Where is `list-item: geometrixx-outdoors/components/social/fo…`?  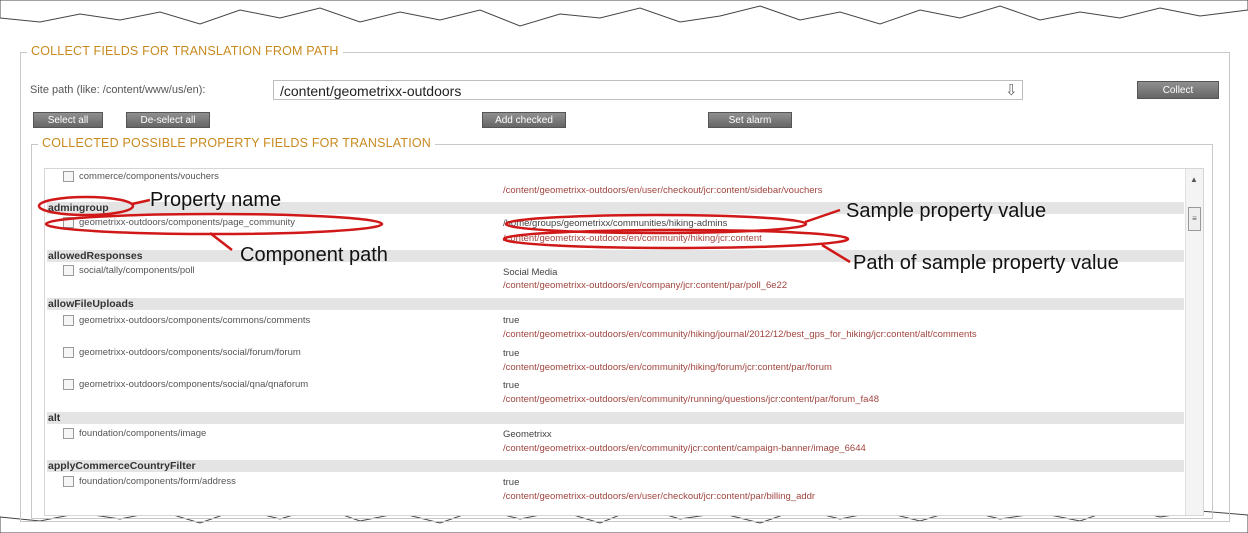 list-item: geometrixx-outdoors/components/social/fo… is located at coordinates (182, 353).